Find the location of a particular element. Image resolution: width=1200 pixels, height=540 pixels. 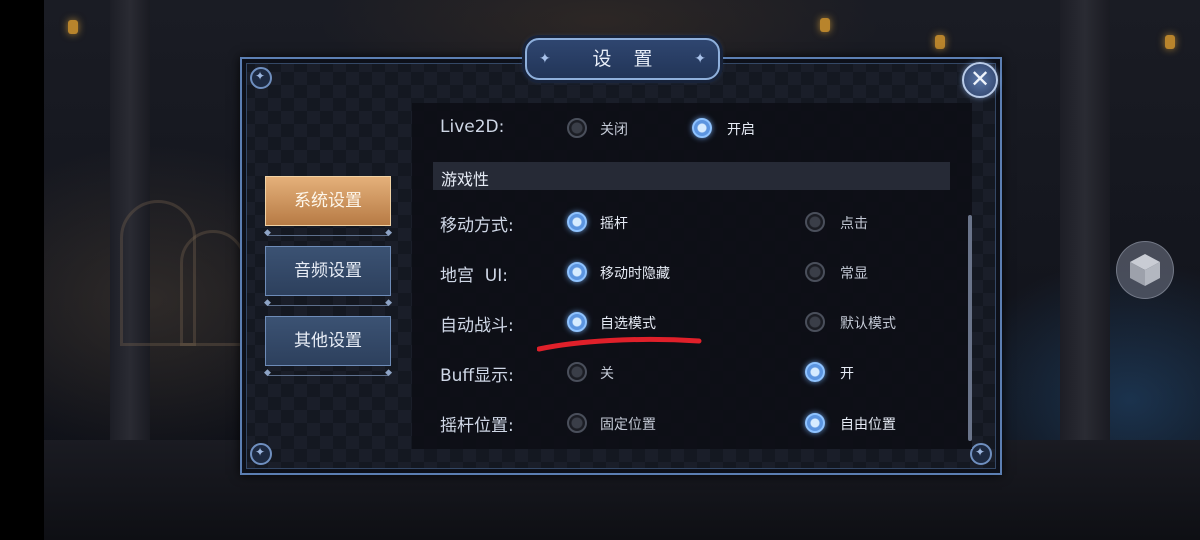

movement-click-radio is located at coordinates (815, 222).